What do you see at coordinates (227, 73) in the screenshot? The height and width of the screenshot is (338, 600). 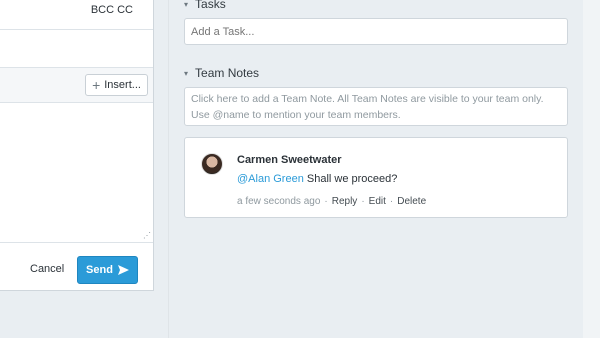 I see `team-notes-title: Team Notes` at bounding box center [227, 73].